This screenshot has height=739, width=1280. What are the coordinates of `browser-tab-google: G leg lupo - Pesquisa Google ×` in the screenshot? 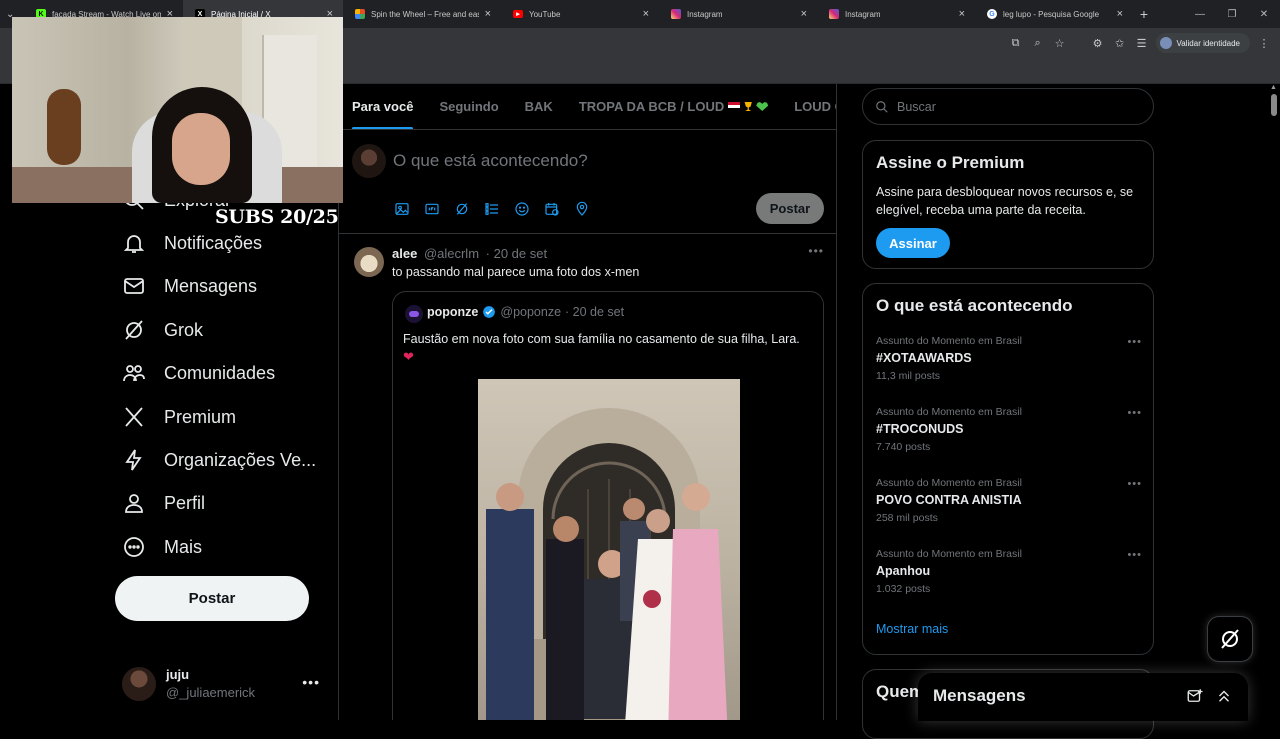 It's located at (1054, 14).